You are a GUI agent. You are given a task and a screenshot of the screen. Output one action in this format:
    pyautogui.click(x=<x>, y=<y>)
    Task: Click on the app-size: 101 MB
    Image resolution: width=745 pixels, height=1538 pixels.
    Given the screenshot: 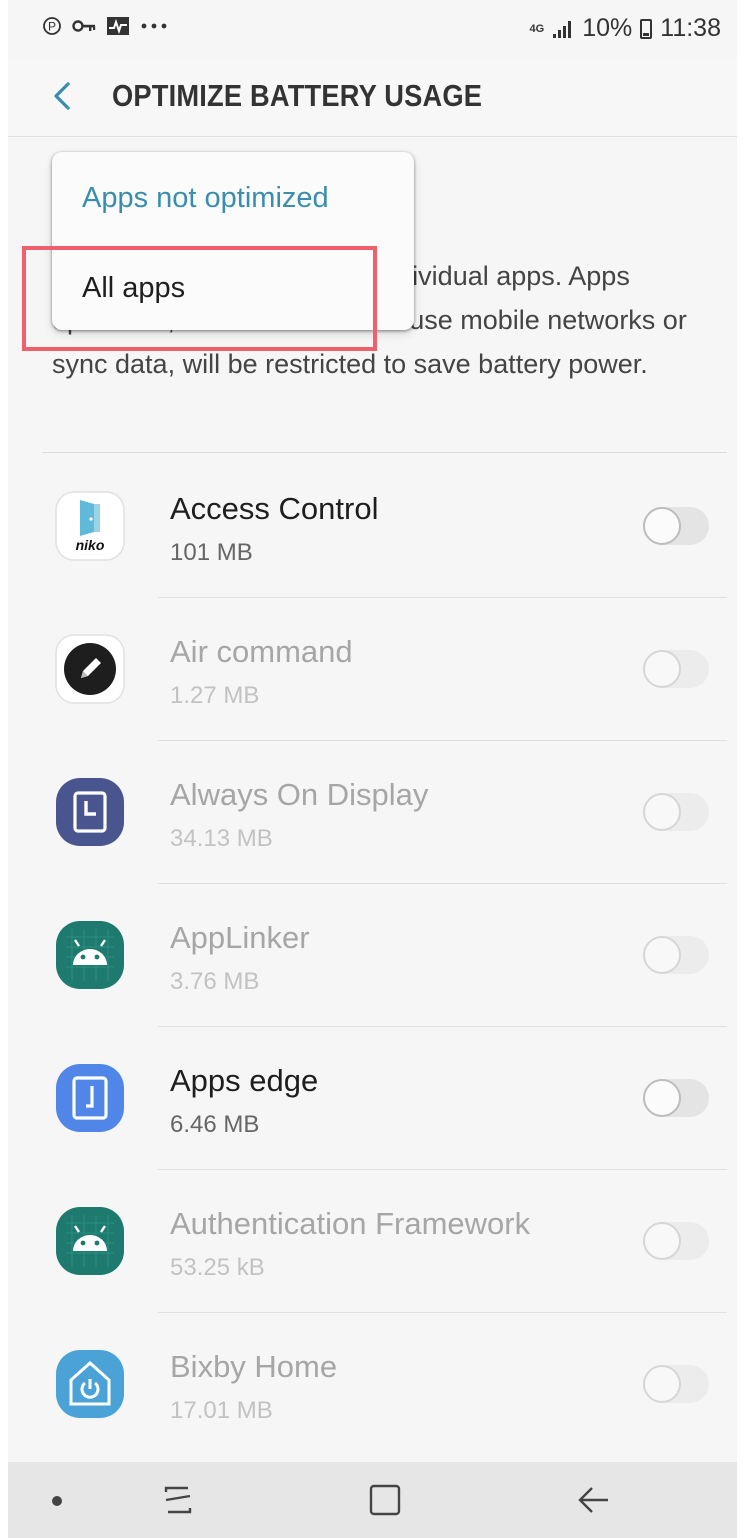 What is the action you would take?
    pyautogui.click(x=211, y=552)
    